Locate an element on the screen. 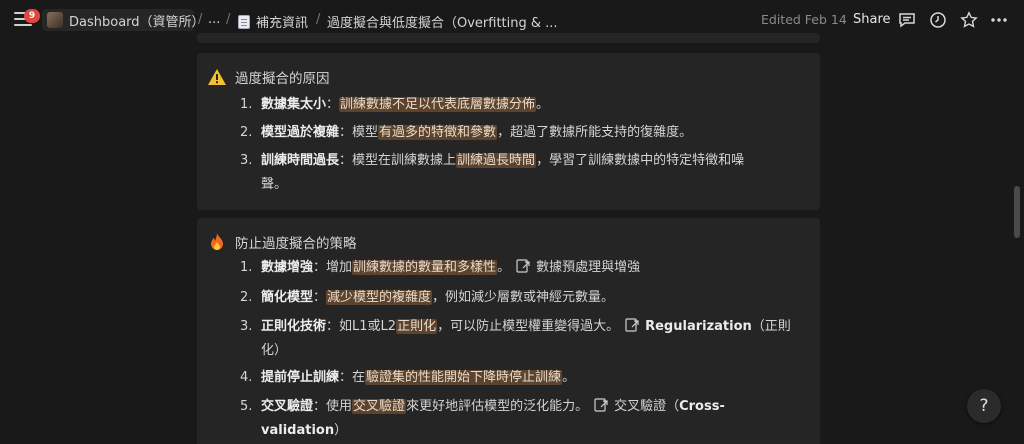 The height and width of the screenshot is (444, 1024). fire-icon is located at coordinates (217, 242).